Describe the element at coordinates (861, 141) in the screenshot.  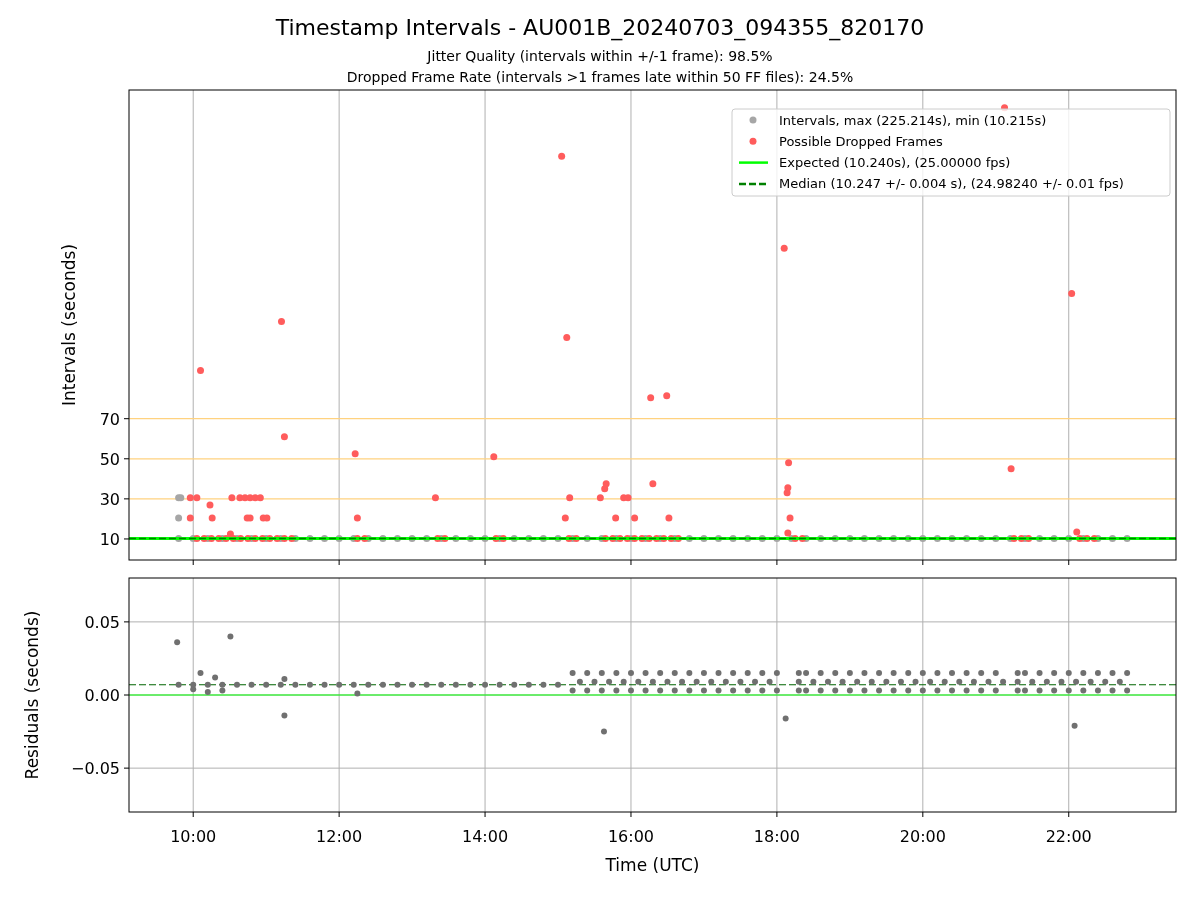
I see `legend-label: Possible Dropped Frames` at that location.